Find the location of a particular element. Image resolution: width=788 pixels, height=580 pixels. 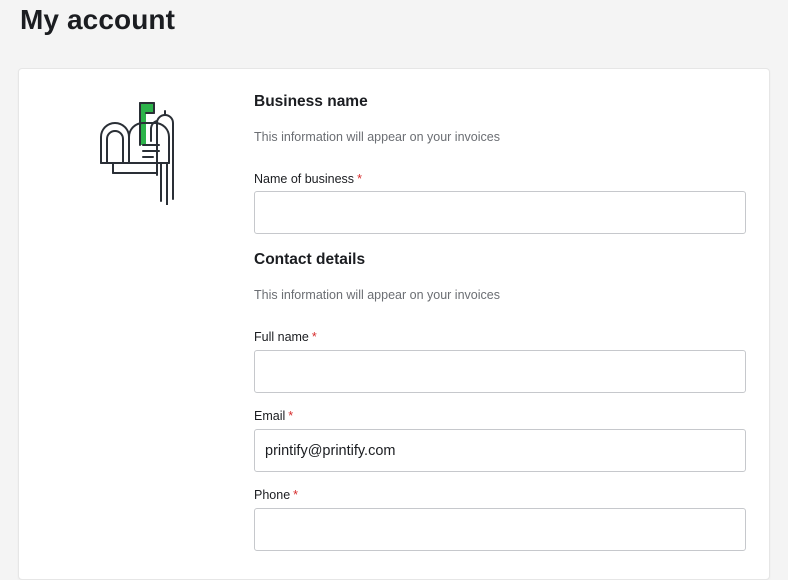

page-title: My account is located at coordinates (98, 19).